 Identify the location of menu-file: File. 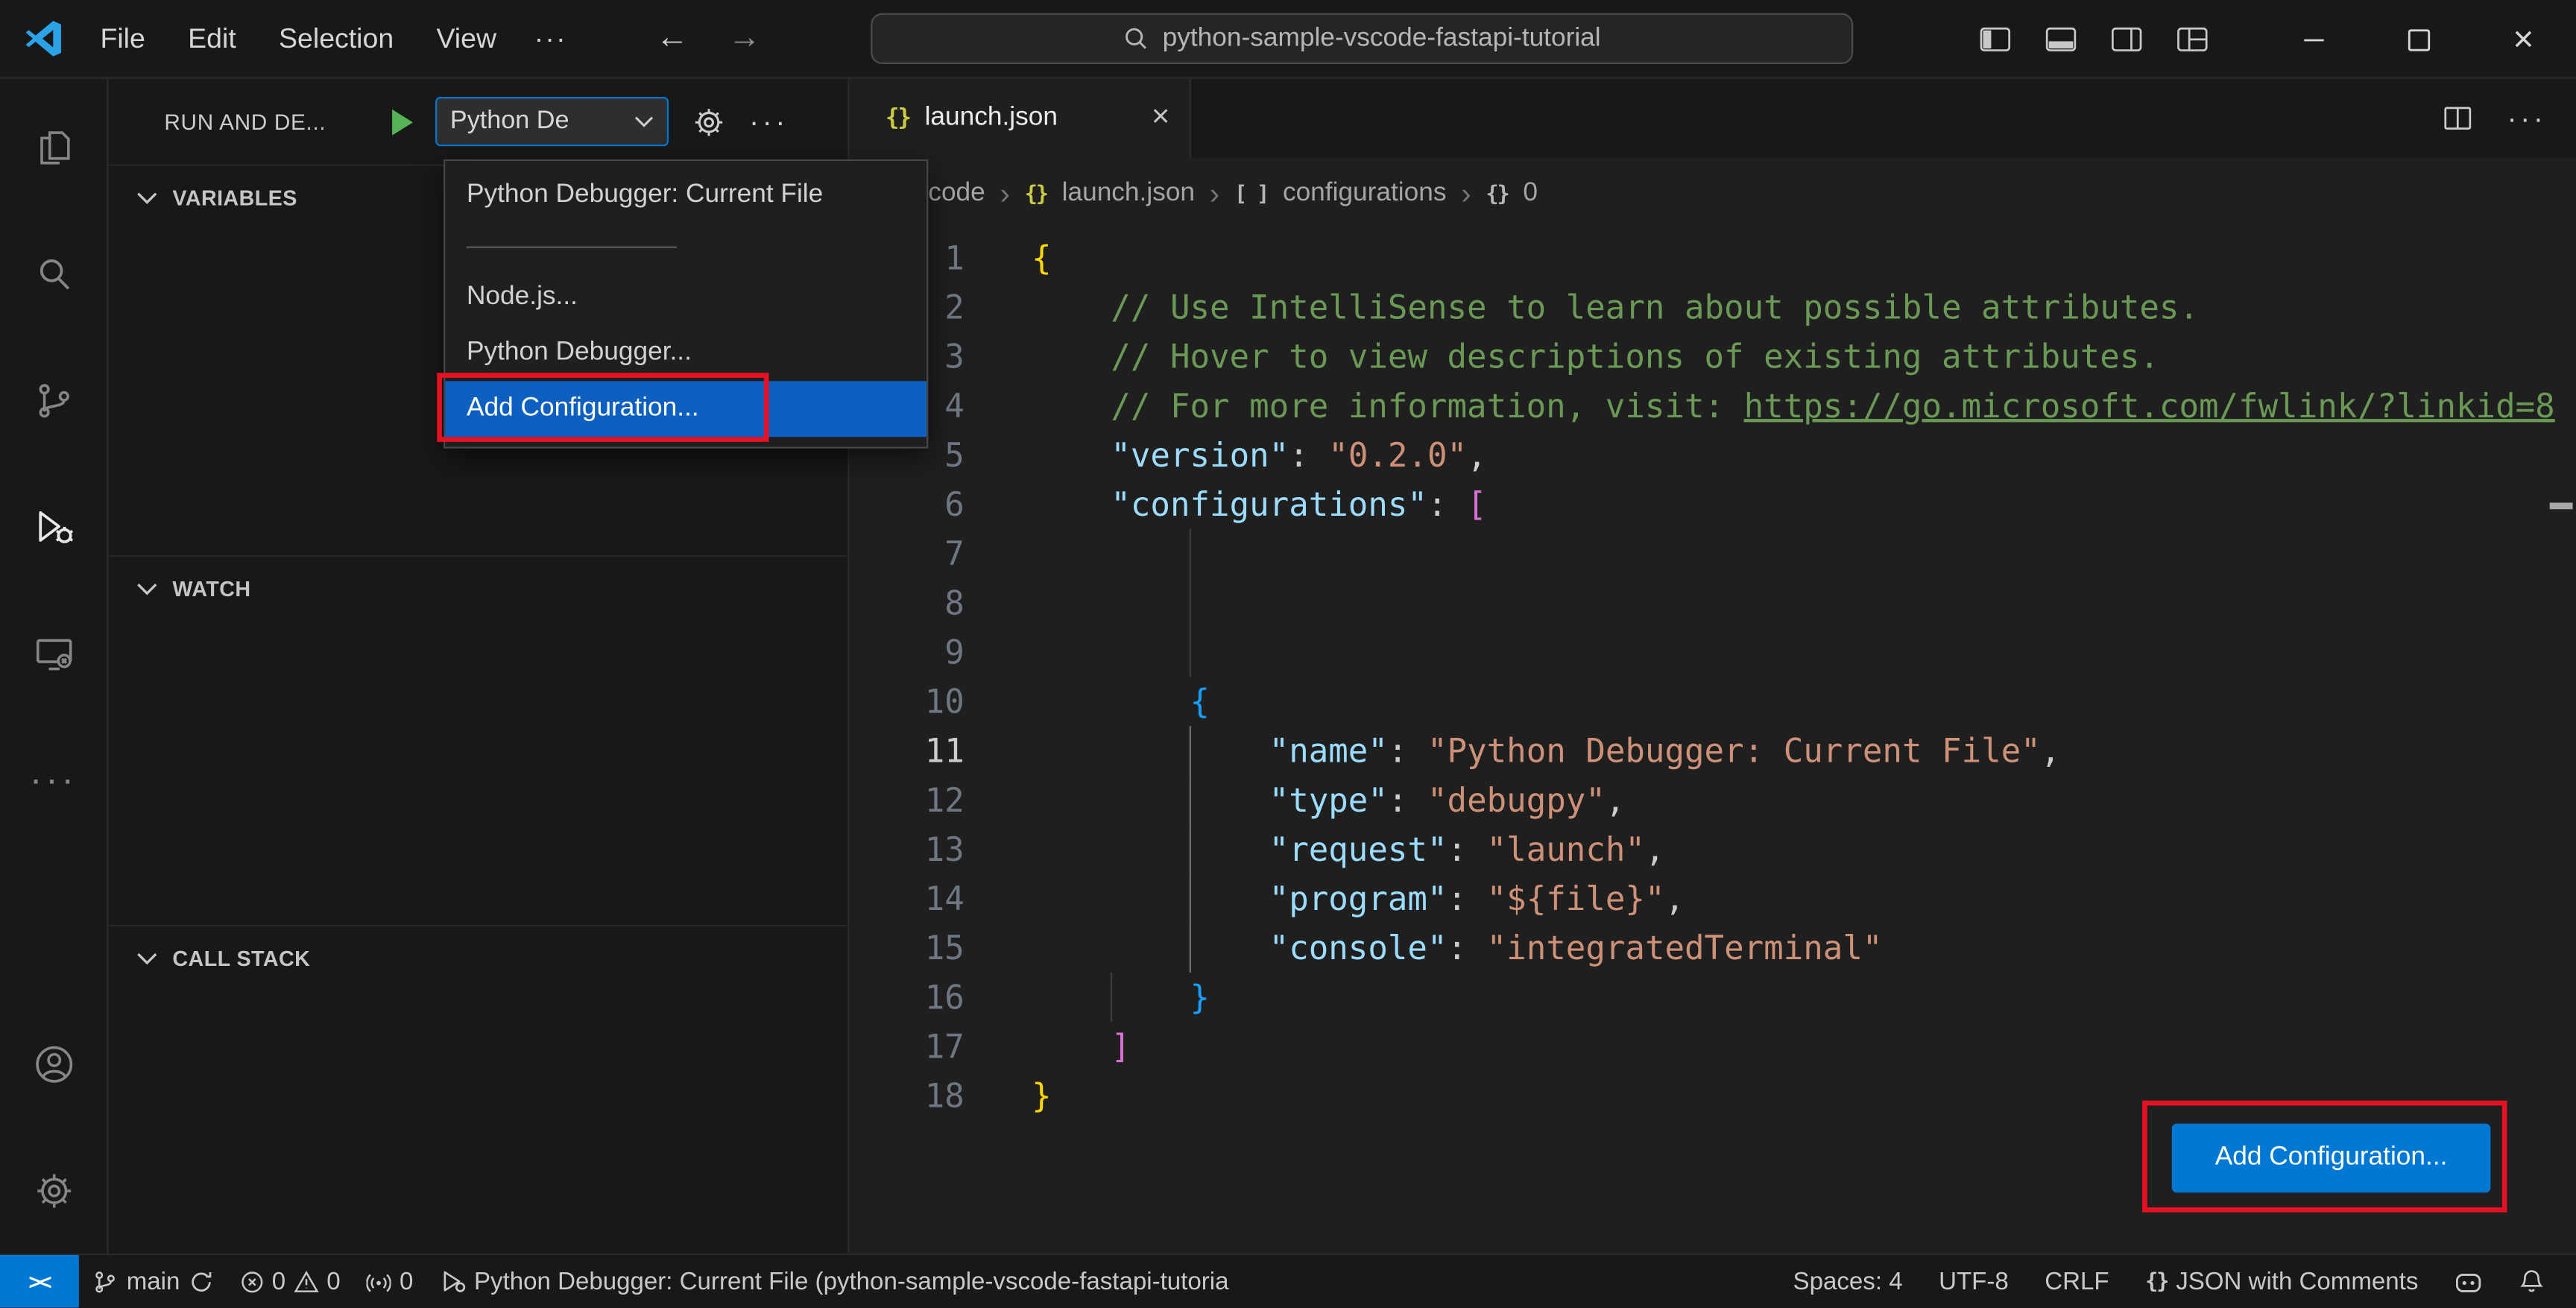
(123, 39).